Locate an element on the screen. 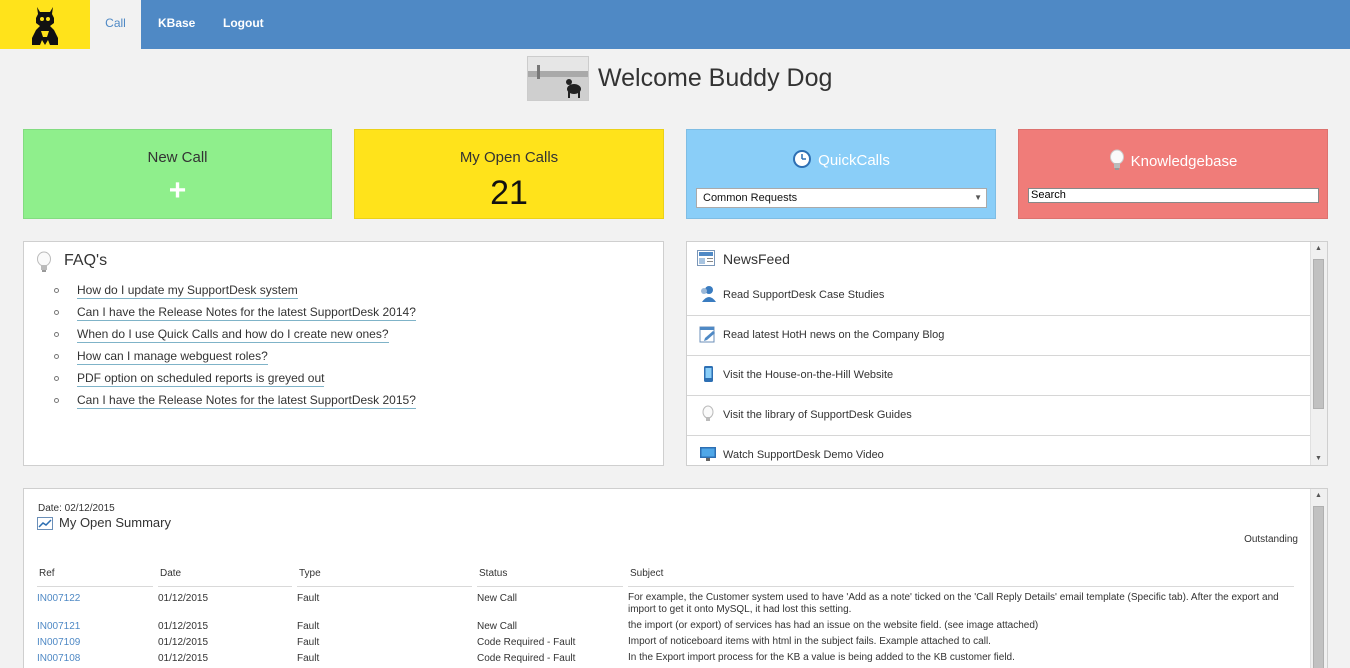 This screenshot has height=668, width=1350. newsfeed-item: Visit the library of SupportDesk Guides is located at coordinates (999, 416).